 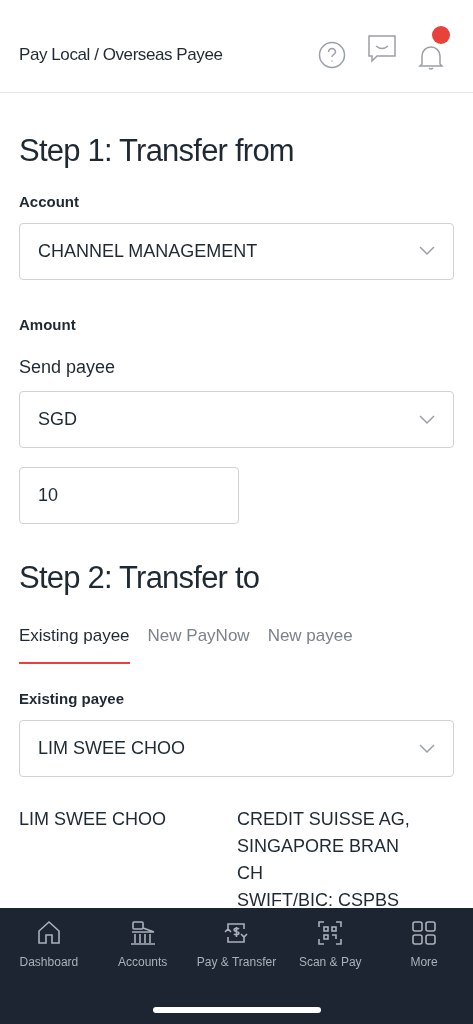 What do you see at coordinates (49, 202) in the screenshot?
I see `field-label: Account` at bounding box center [49, 202].